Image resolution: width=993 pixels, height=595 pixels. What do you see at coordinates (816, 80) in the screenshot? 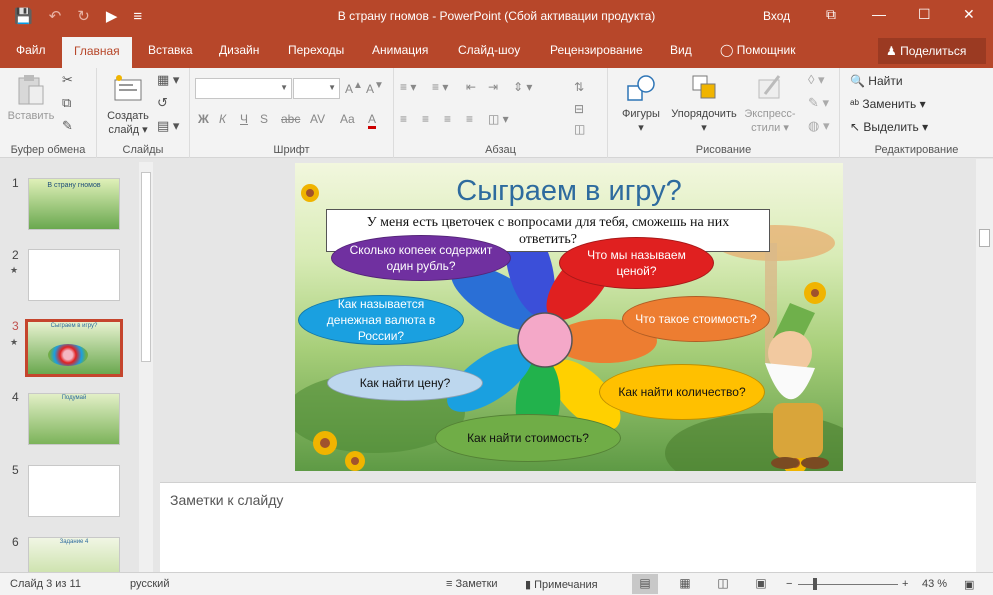
I see `shape-fill-icon: ◊ ▾` at bounding box center [816, 80].